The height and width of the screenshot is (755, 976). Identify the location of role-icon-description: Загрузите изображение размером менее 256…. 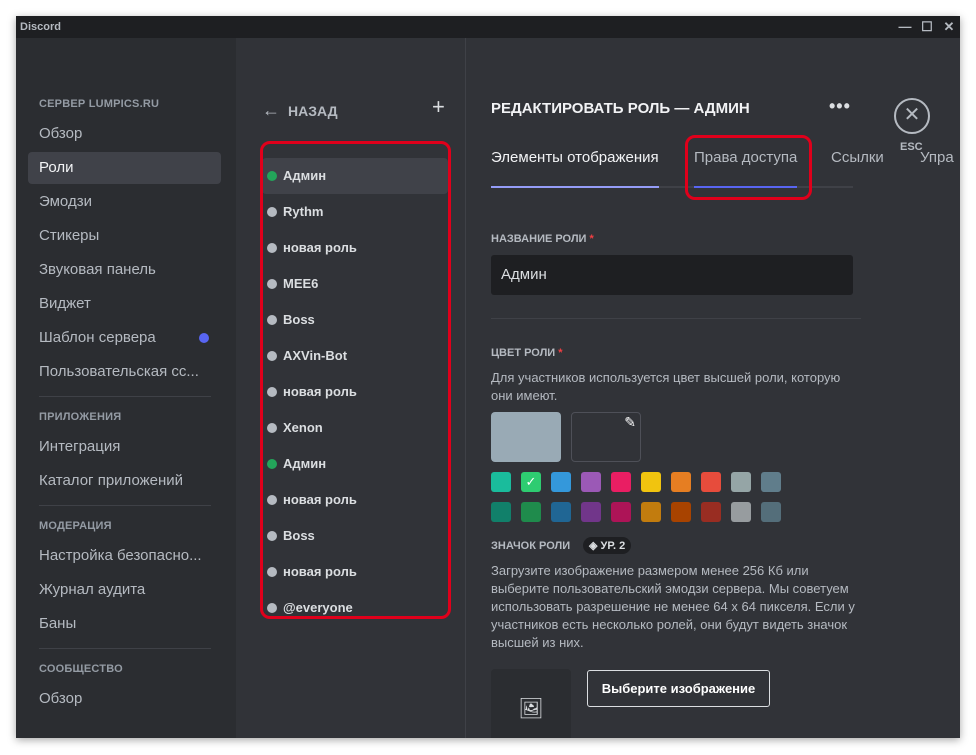
(673, 606).